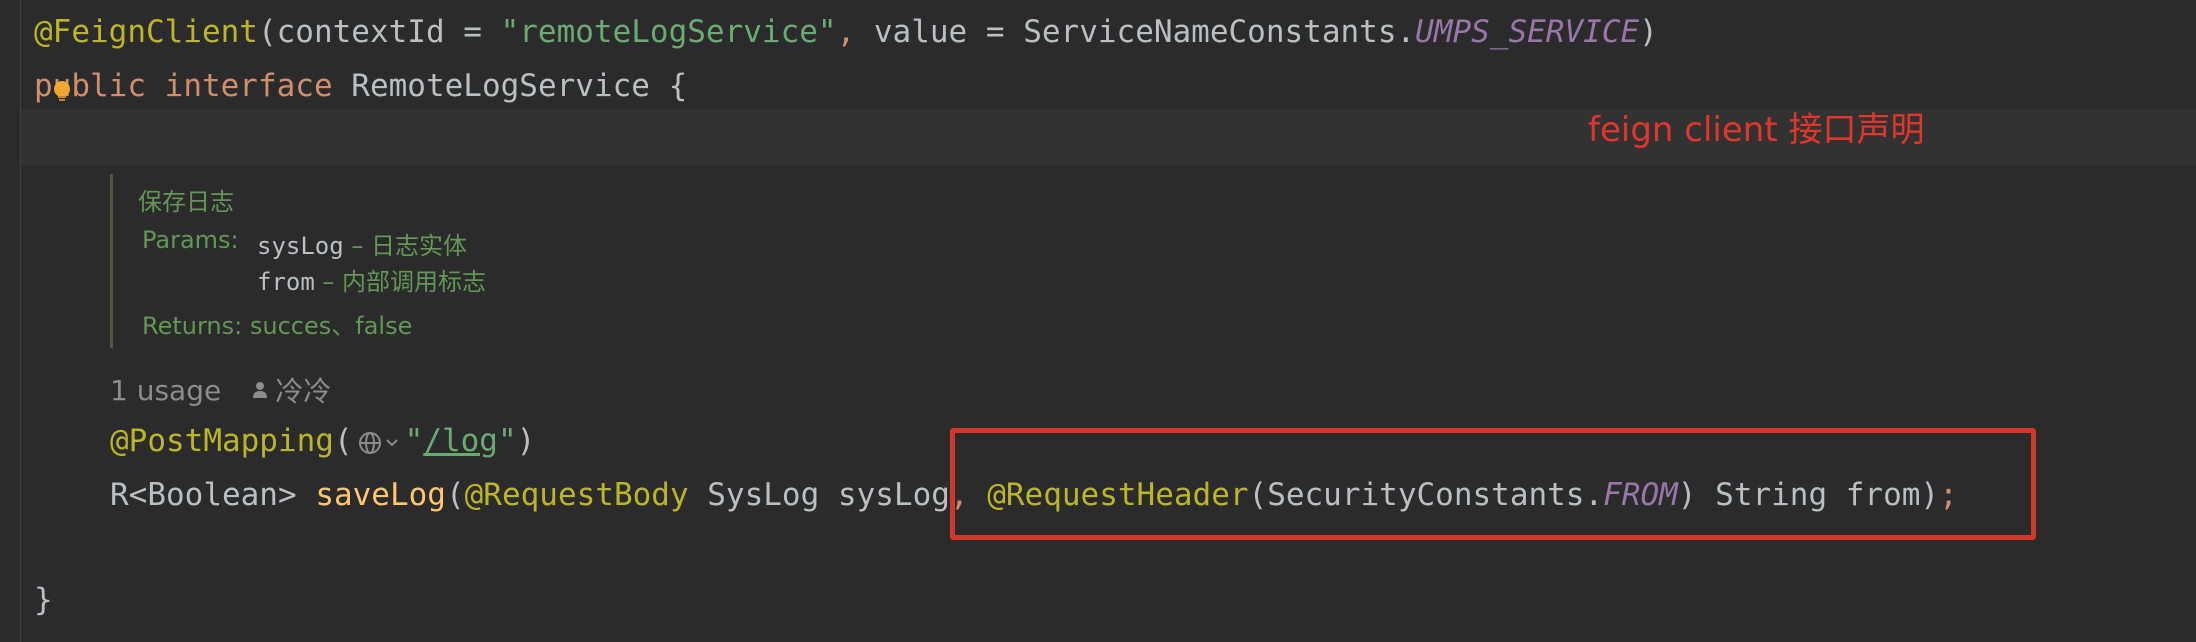  What do you see at coordinates (260, 390) in the screenshot?
I see `person-icon` at bounding box center [260, 390].